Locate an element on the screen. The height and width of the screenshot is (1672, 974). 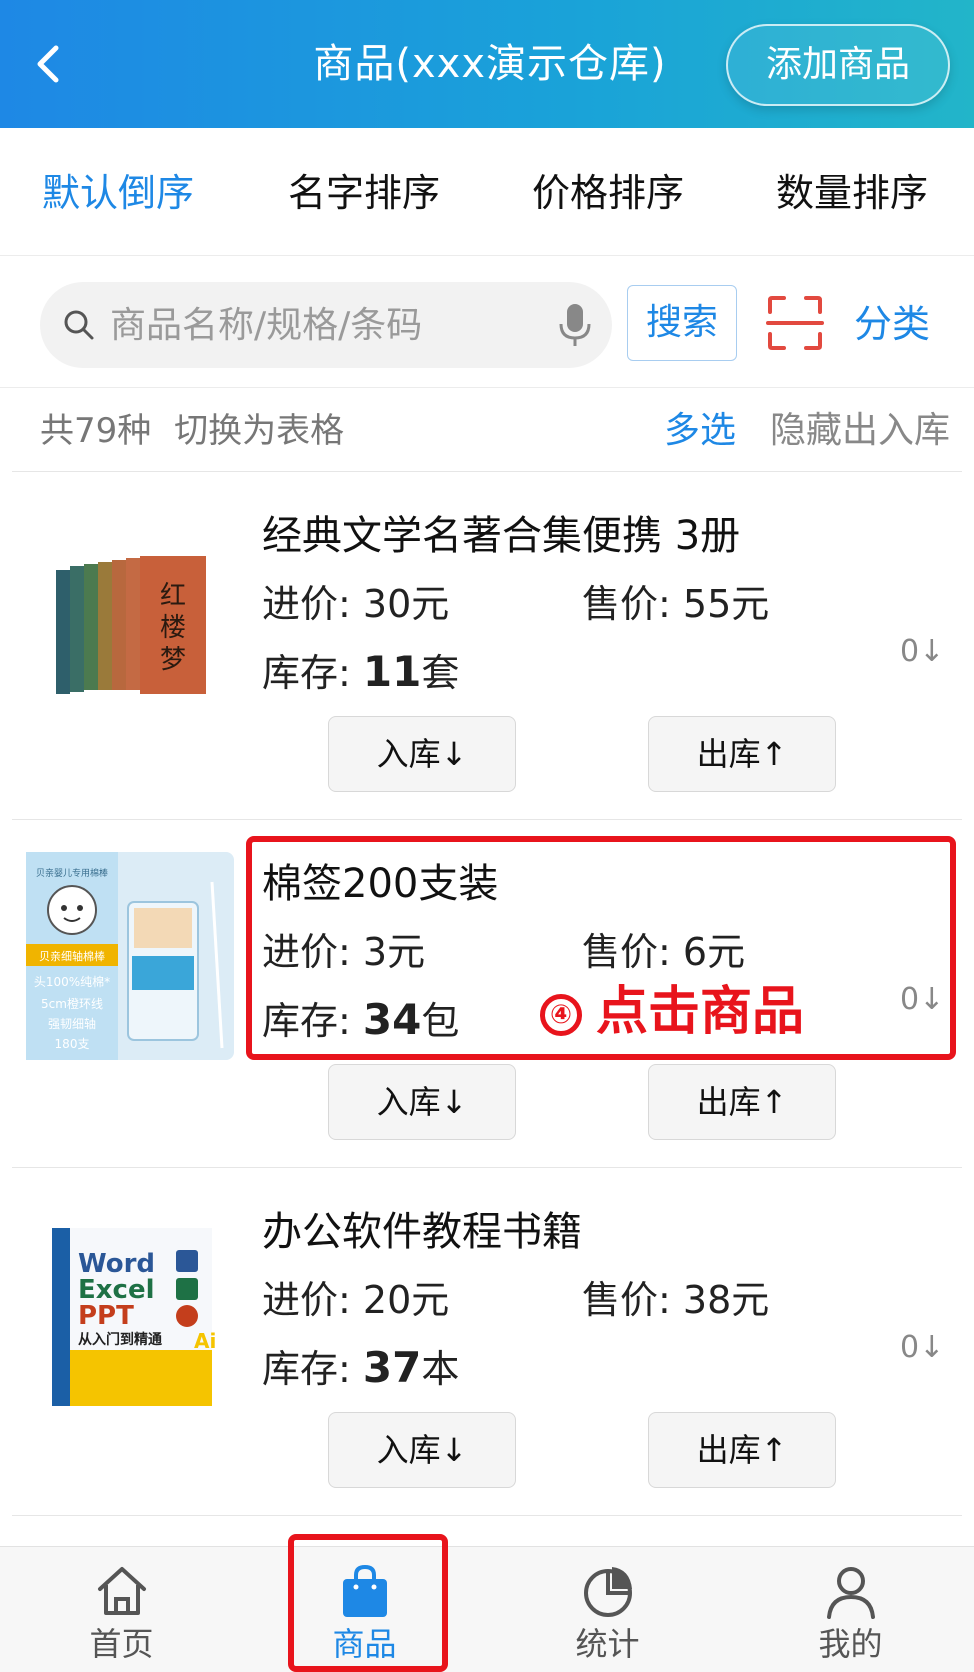
thumb-text: 180支 is located at coordinates (72, 1044).